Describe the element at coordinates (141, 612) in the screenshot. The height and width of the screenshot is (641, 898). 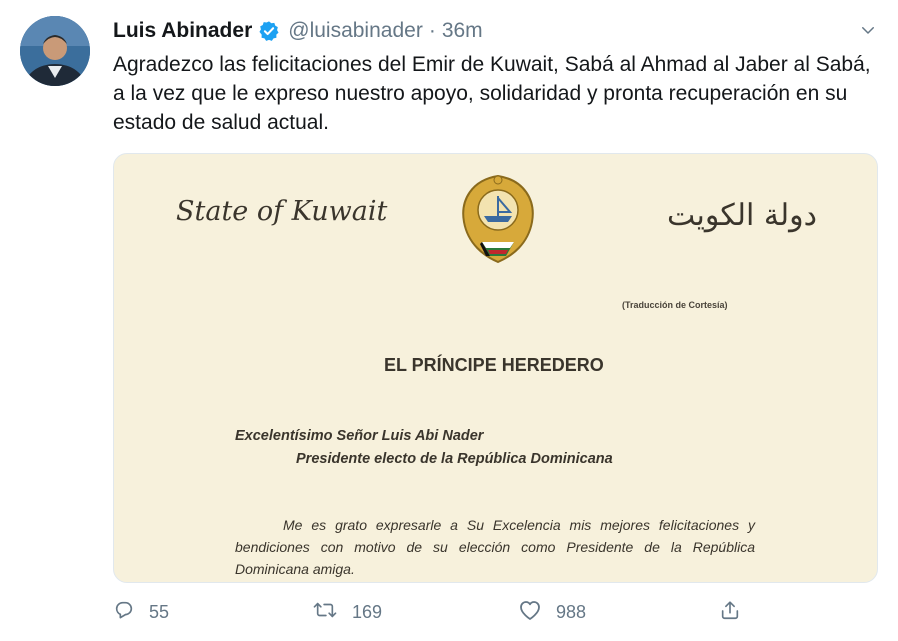
I see `reply-button: 55` at that location.